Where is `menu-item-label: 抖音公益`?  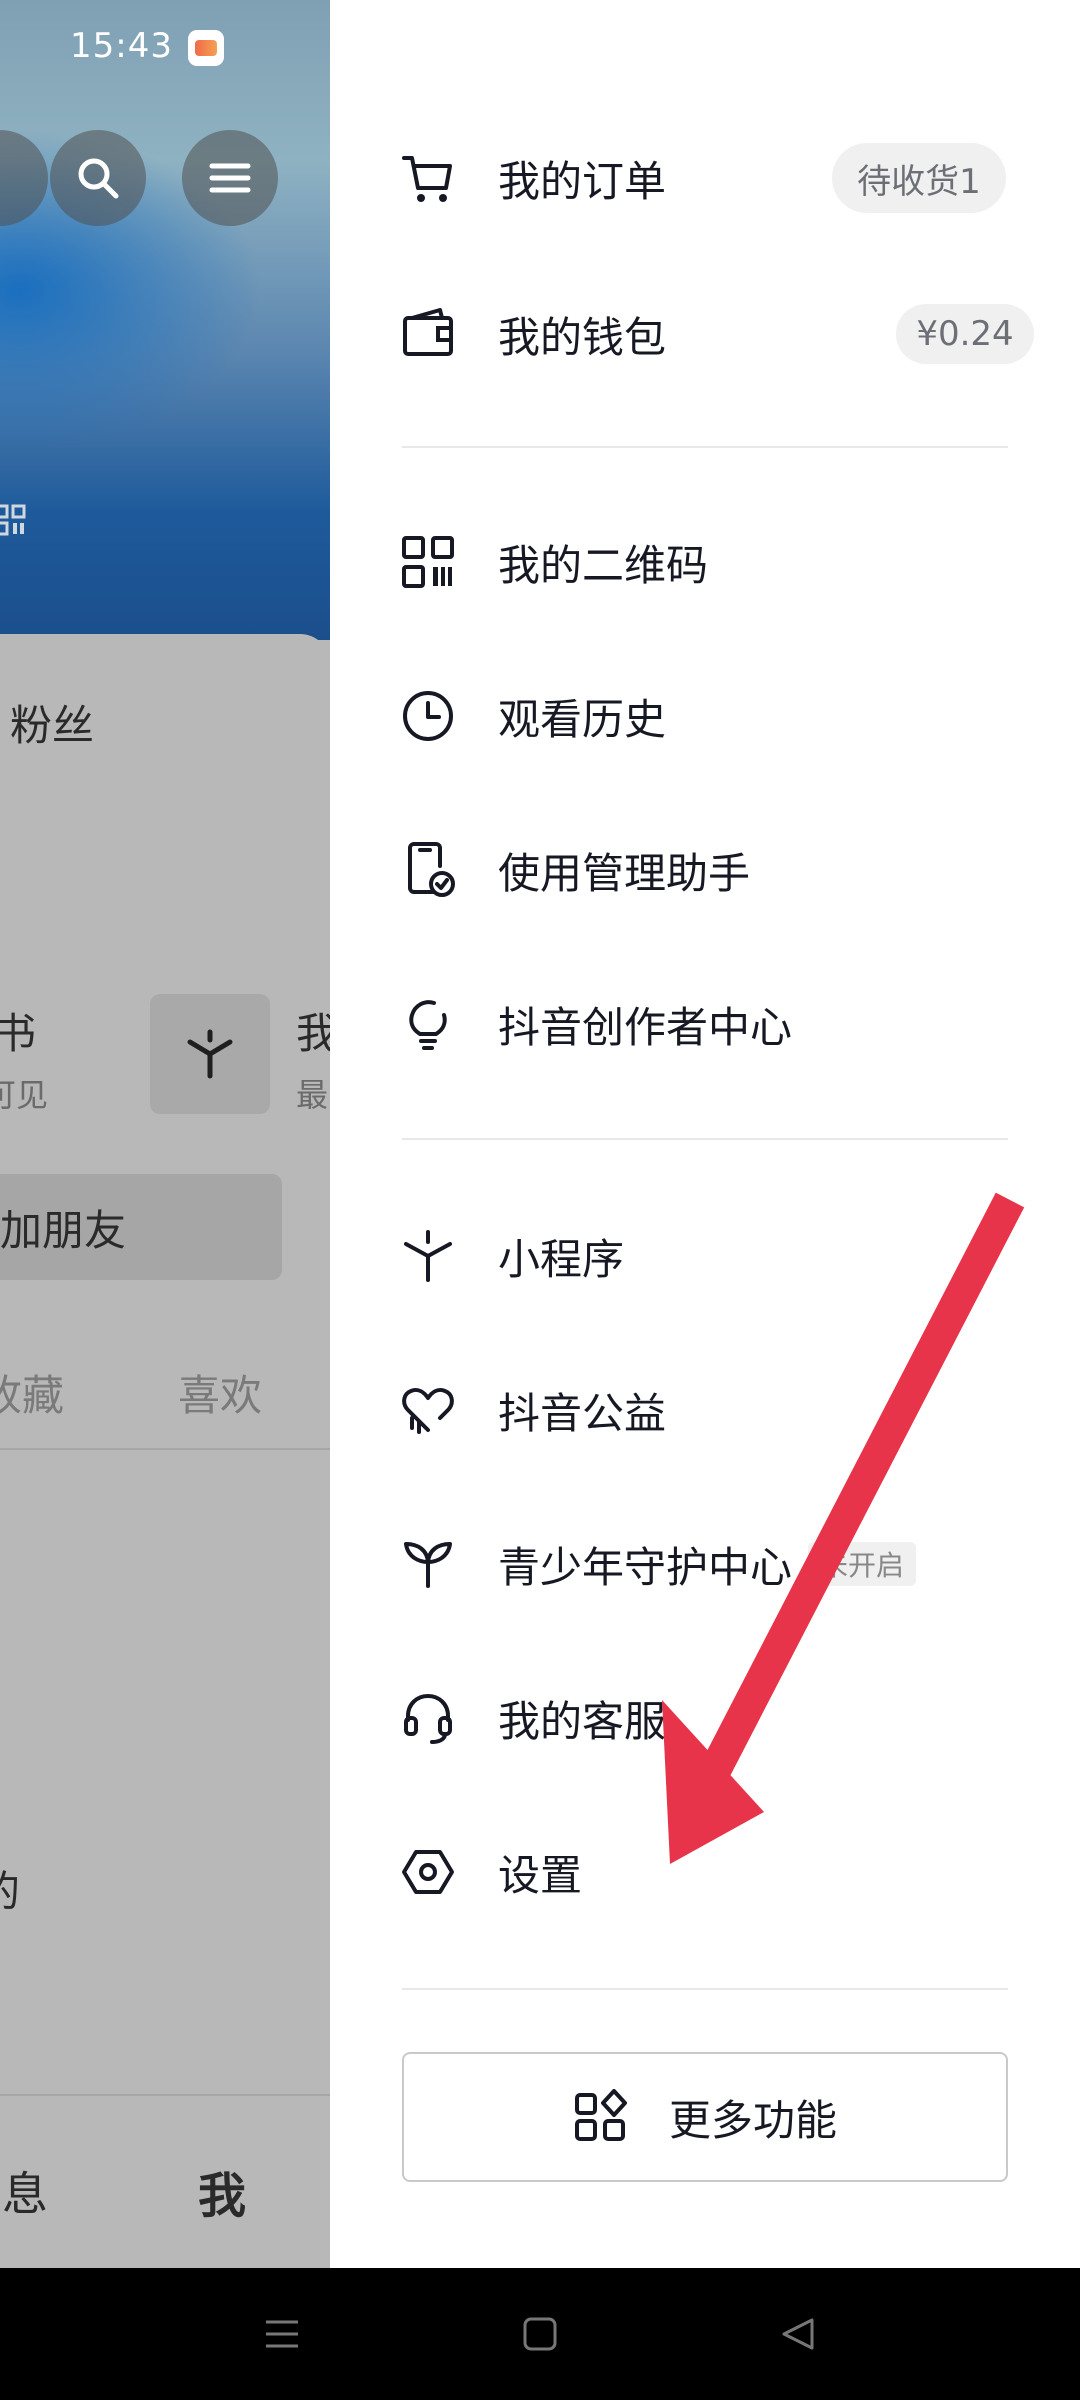
menu-item-label: 抖音公益 is located at coordinates (582, 1413).